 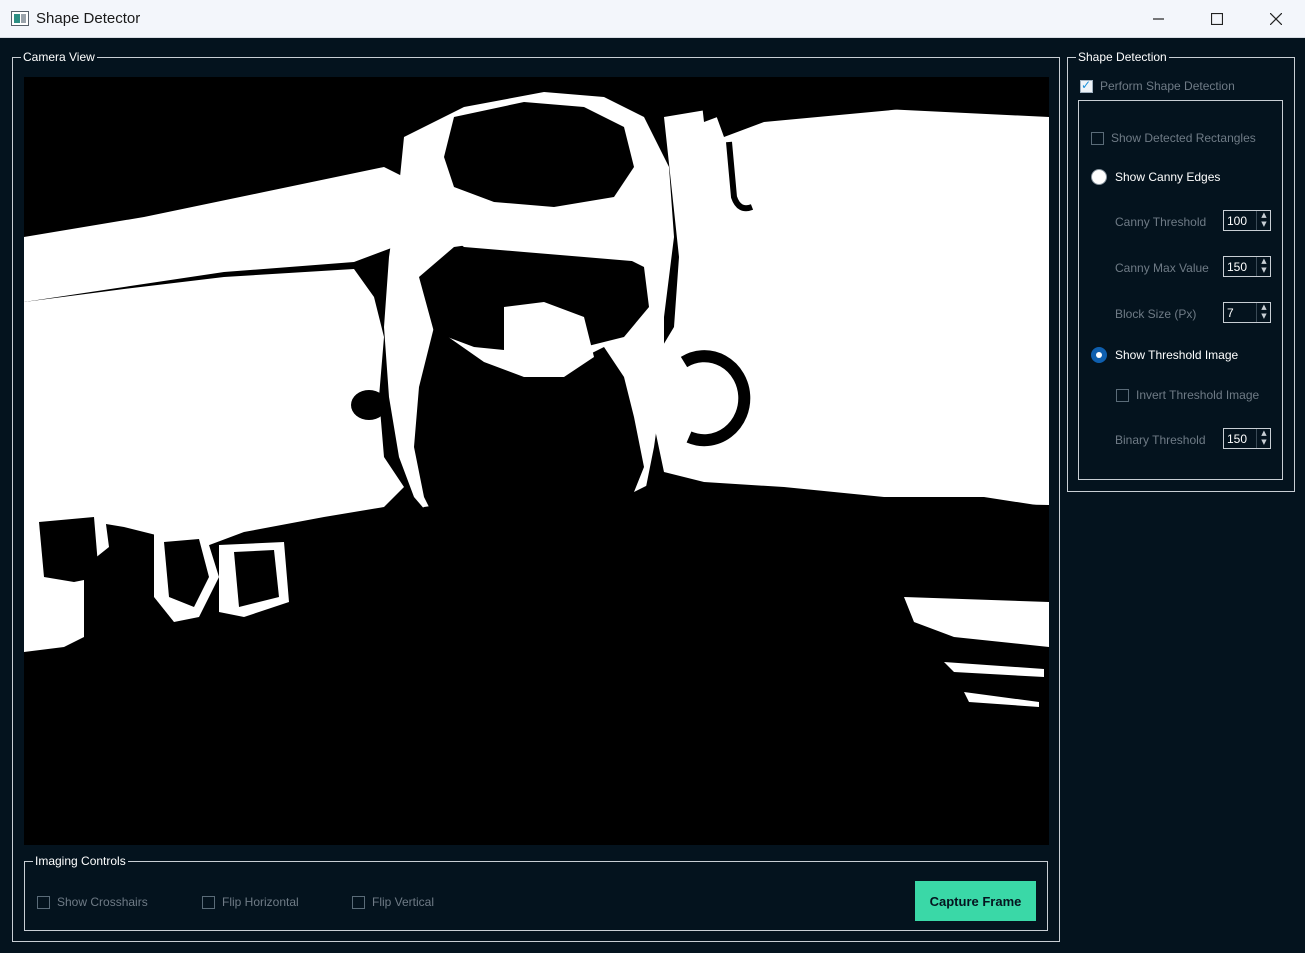 I want to click on show-canny-edges-radio: Show Canny Edges, so click(x=1155, y=177).